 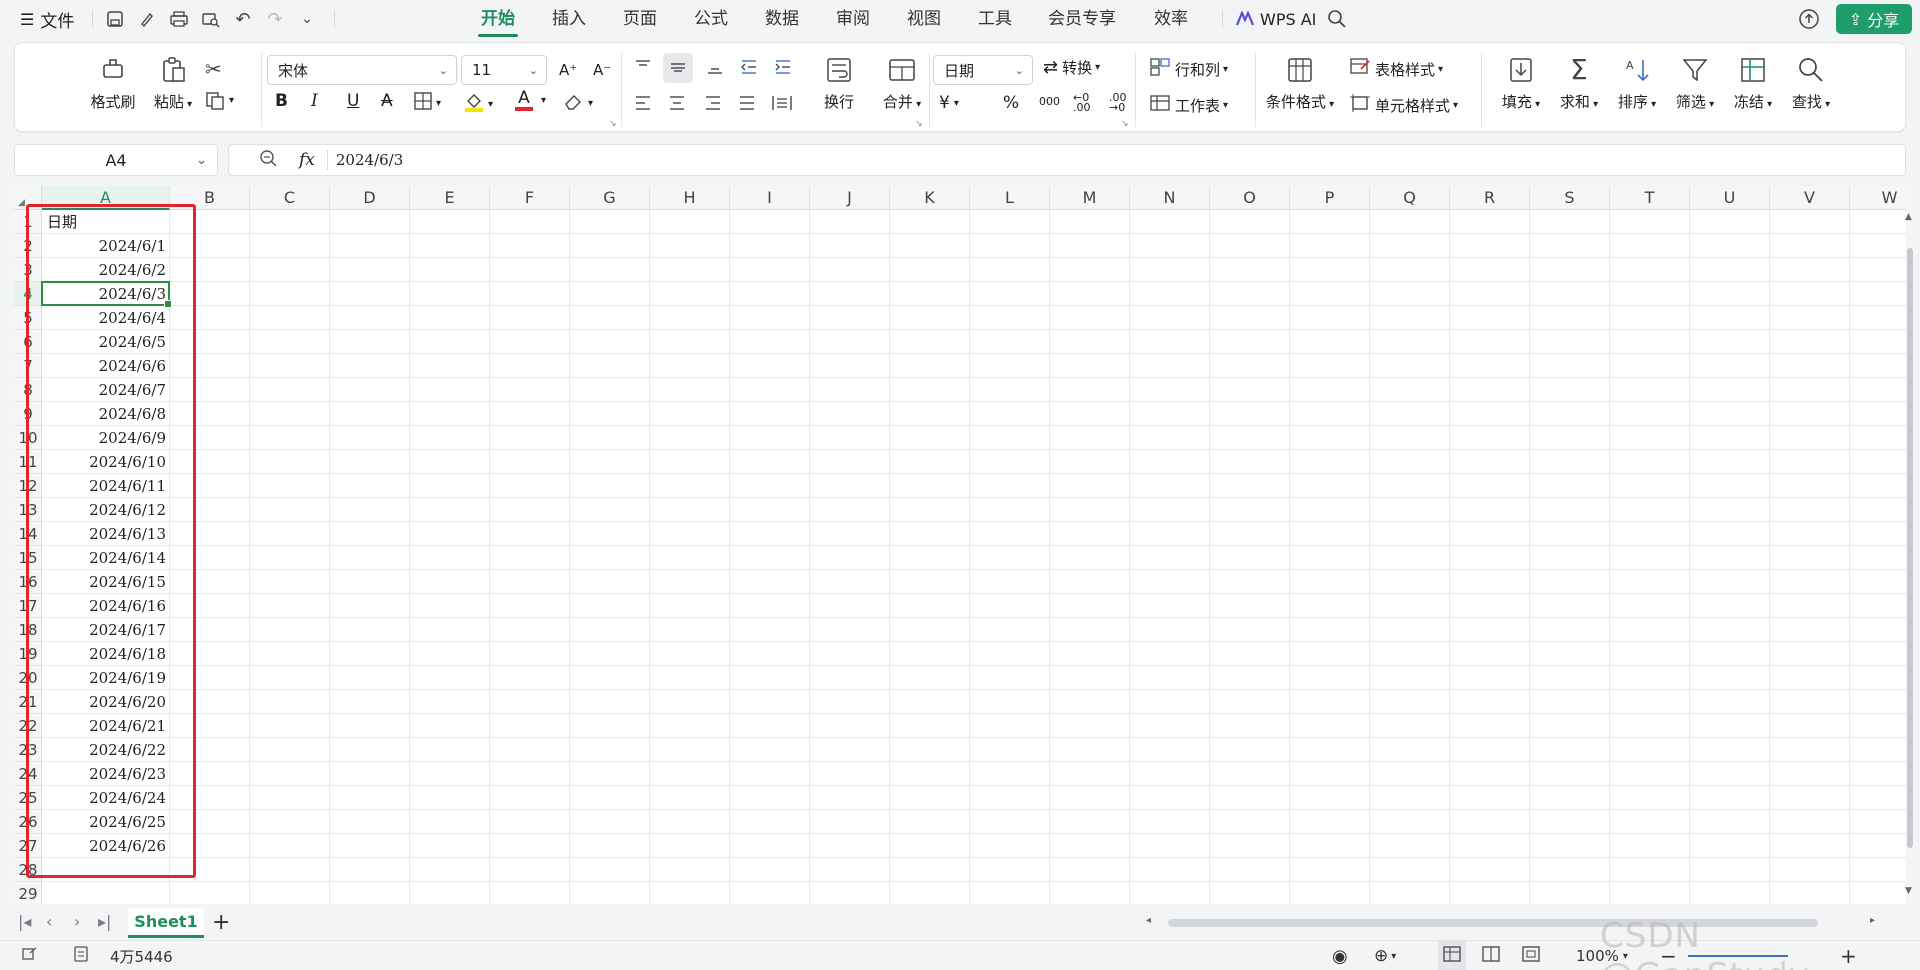 What do you see at coordinates (839, 90) in the screenshot?
I see `wrap-text-button: 换行` at bounding box center [839, 90].